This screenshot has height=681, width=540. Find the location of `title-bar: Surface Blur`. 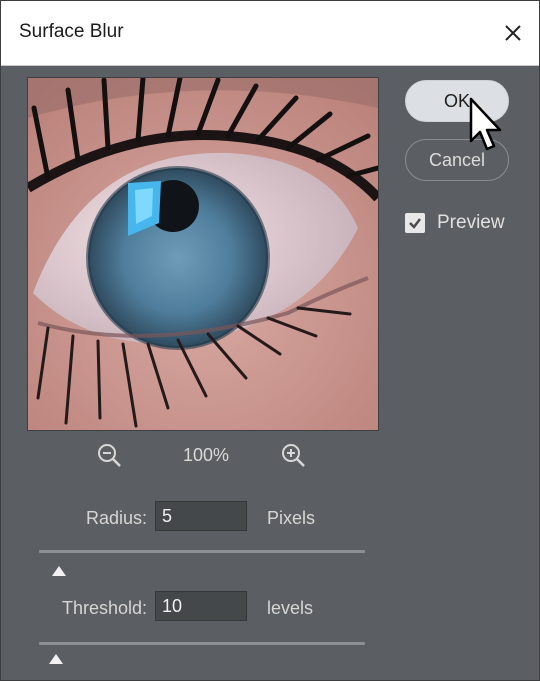

title-bar: Surface Blur is located at coordinates (270, 33).